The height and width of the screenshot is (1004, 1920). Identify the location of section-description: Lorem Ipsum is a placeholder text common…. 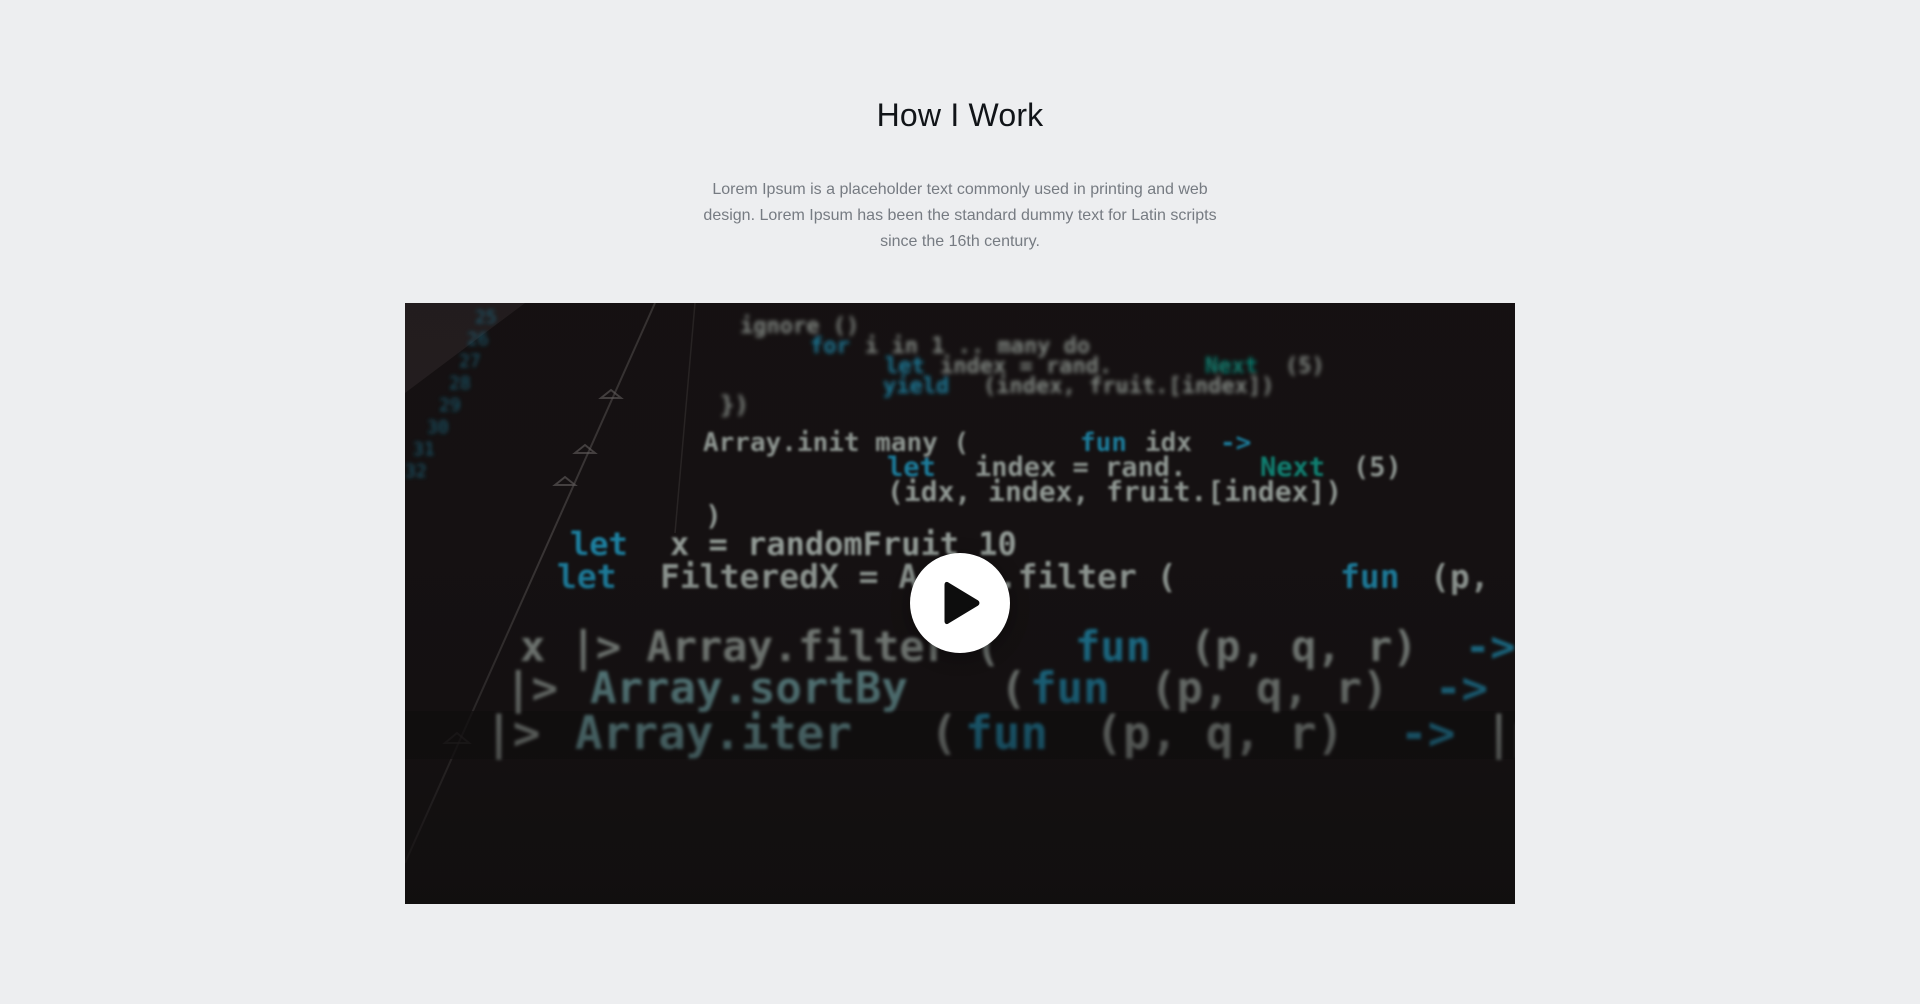
(960, 215).